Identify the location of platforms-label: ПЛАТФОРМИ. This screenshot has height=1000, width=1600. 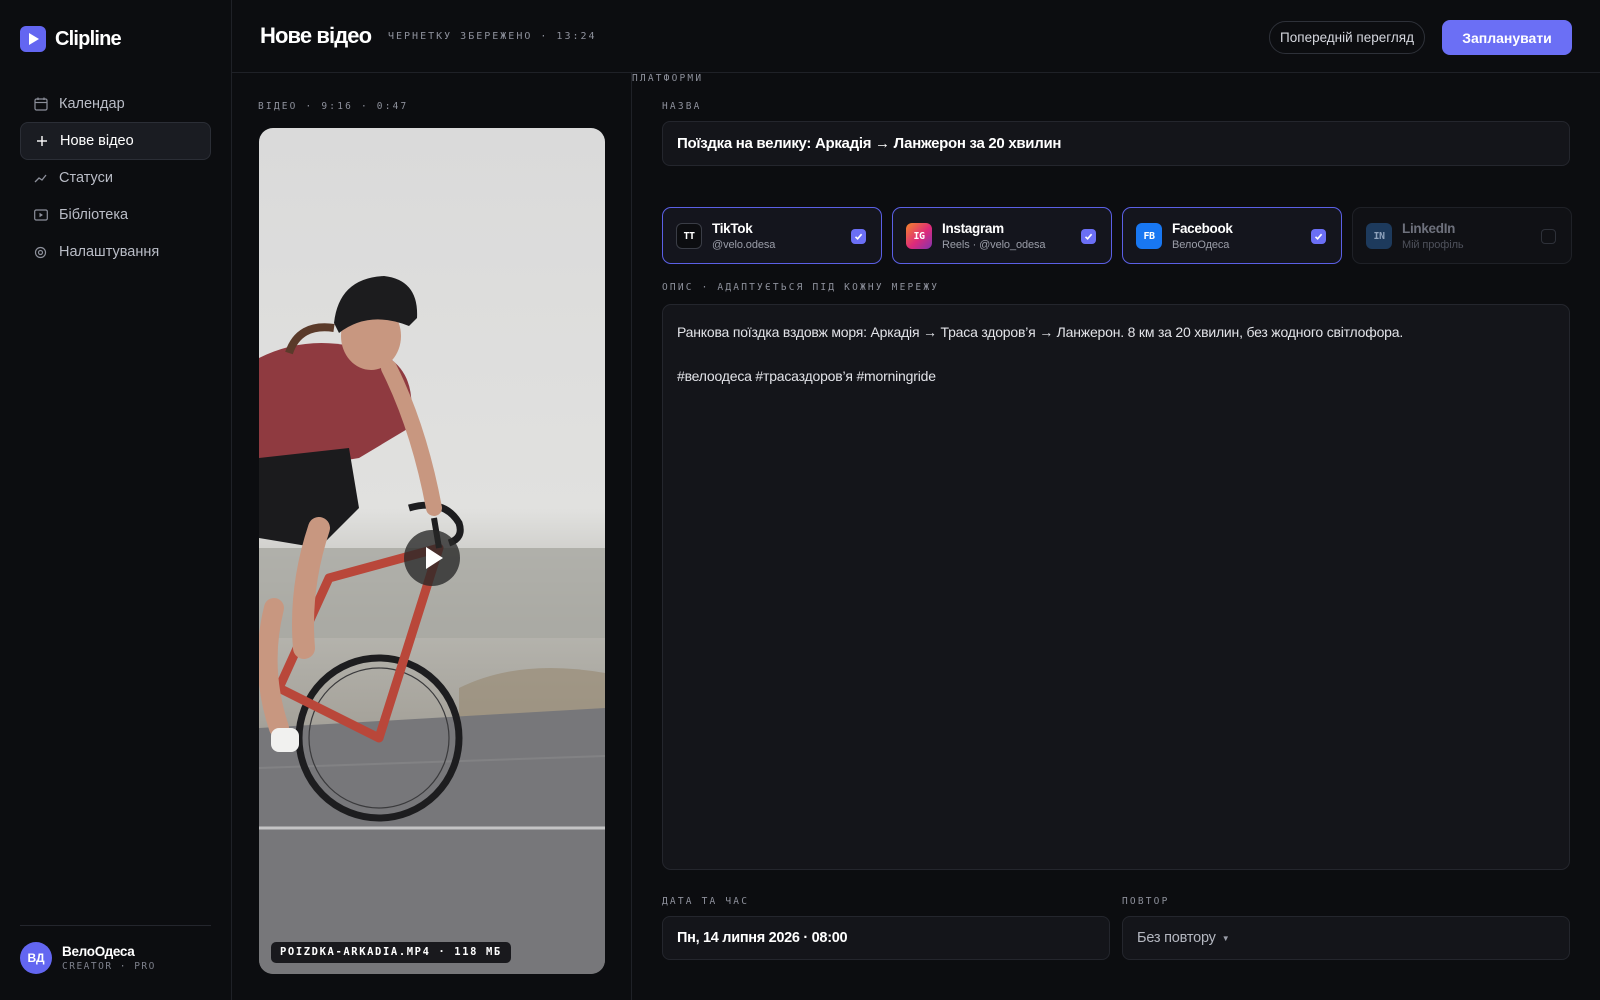
(668, 78).